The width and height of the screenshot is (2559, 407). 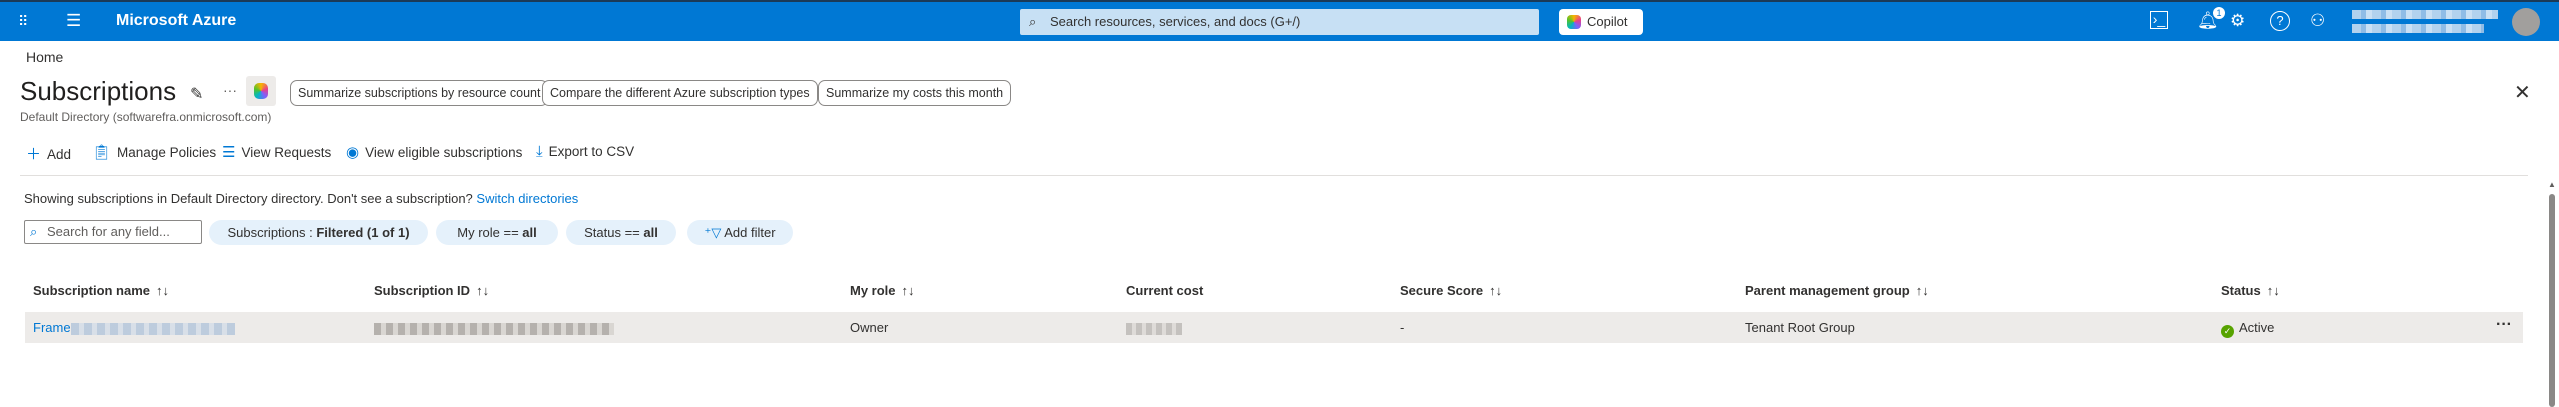 I want to click on column-header-subscription-name: Subscription name ↑↓, so click(x=101, y=290).